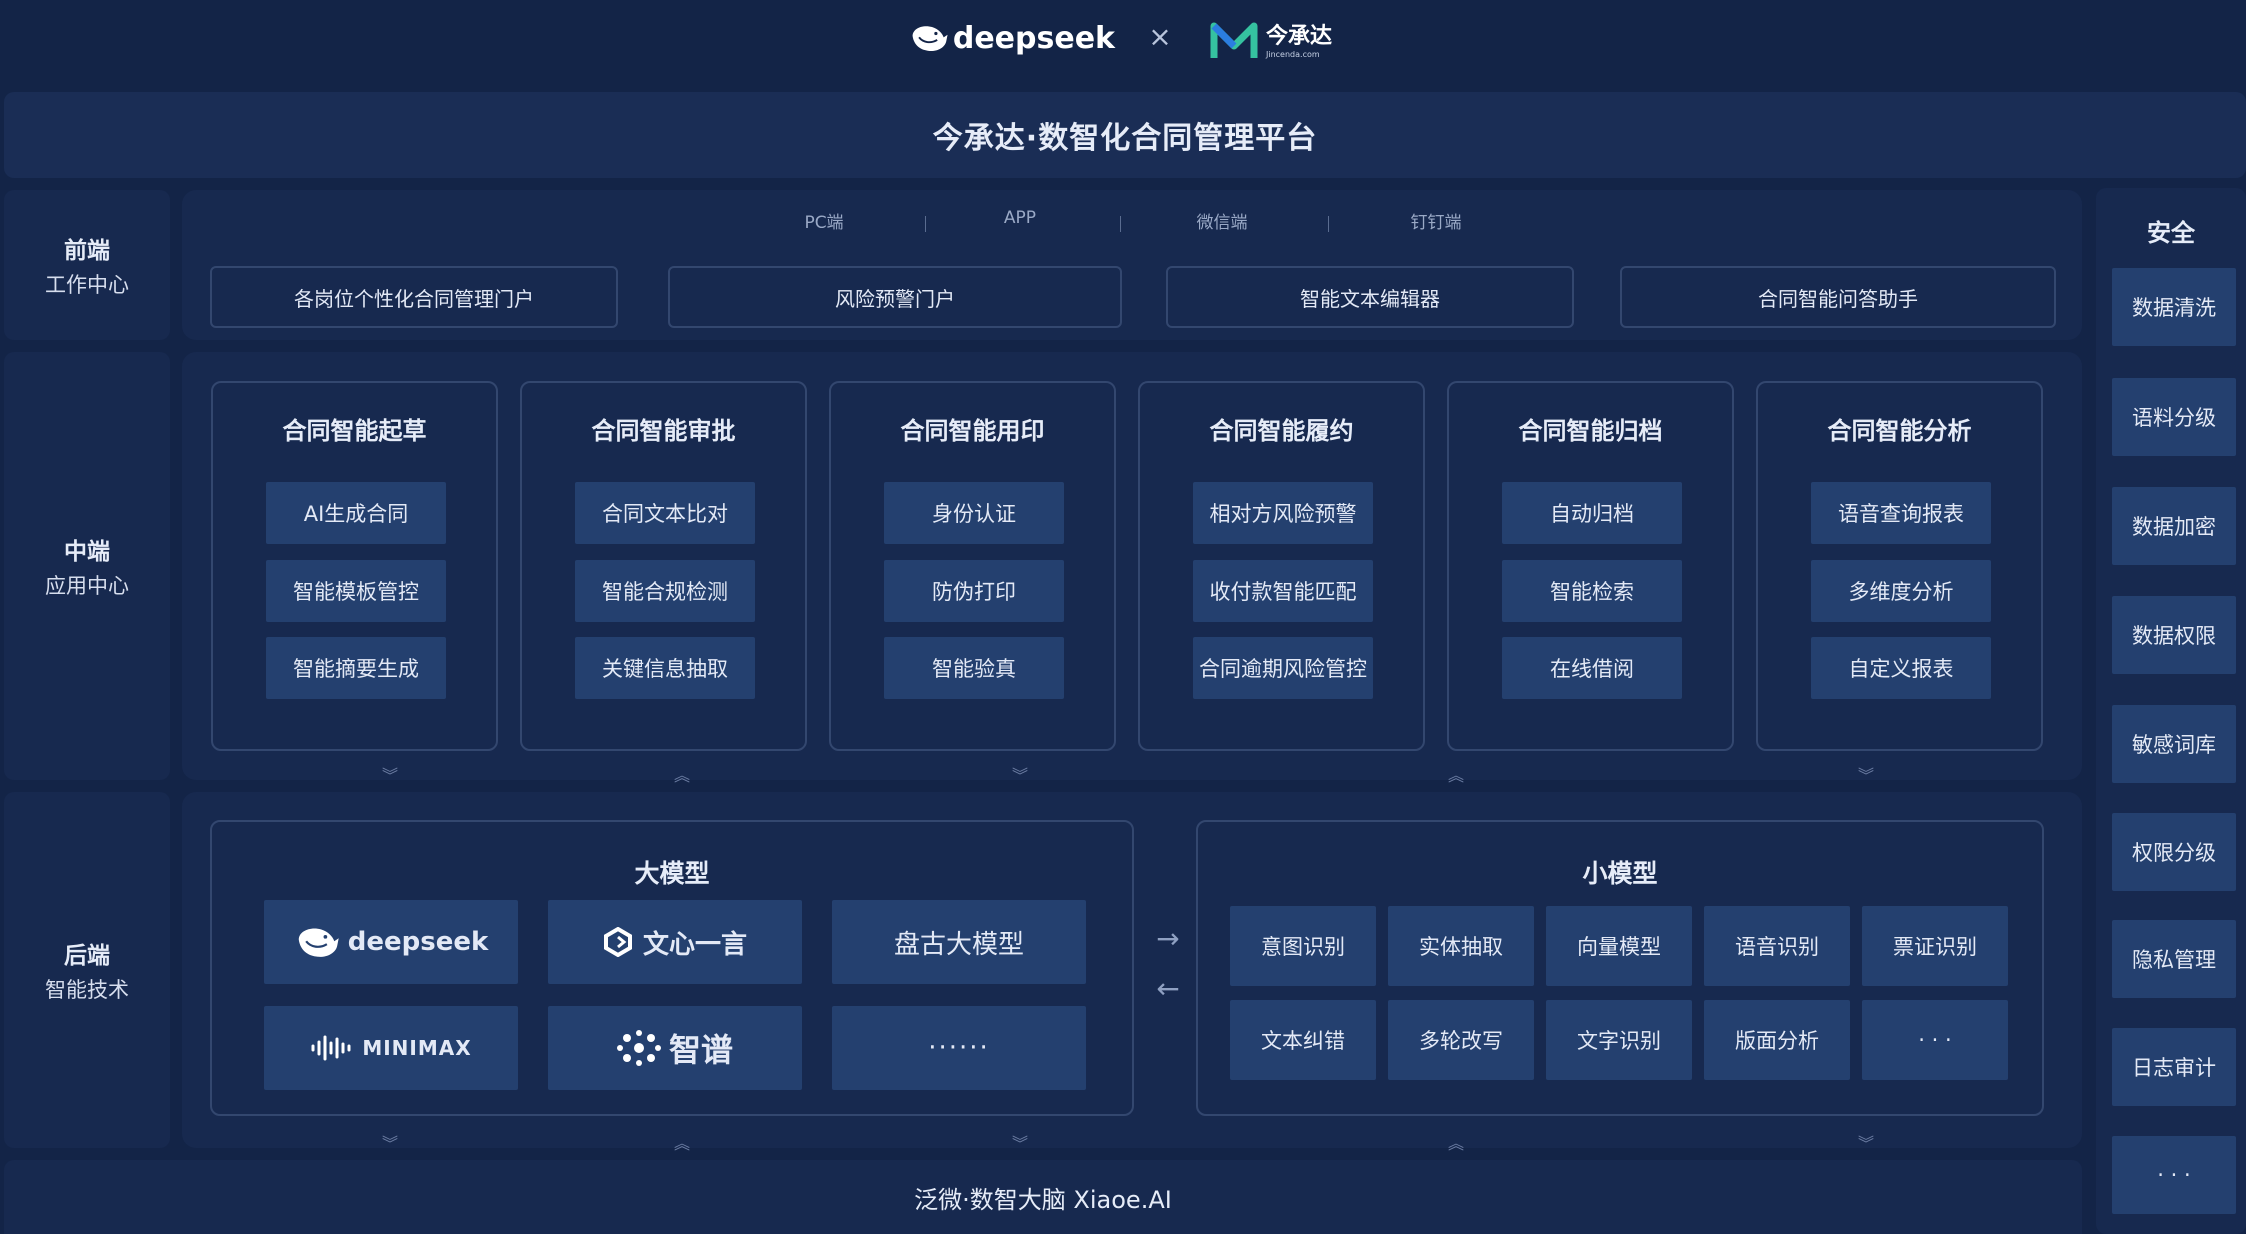  I want to click on wenxin-hexagon-icon, so click(617, 942).